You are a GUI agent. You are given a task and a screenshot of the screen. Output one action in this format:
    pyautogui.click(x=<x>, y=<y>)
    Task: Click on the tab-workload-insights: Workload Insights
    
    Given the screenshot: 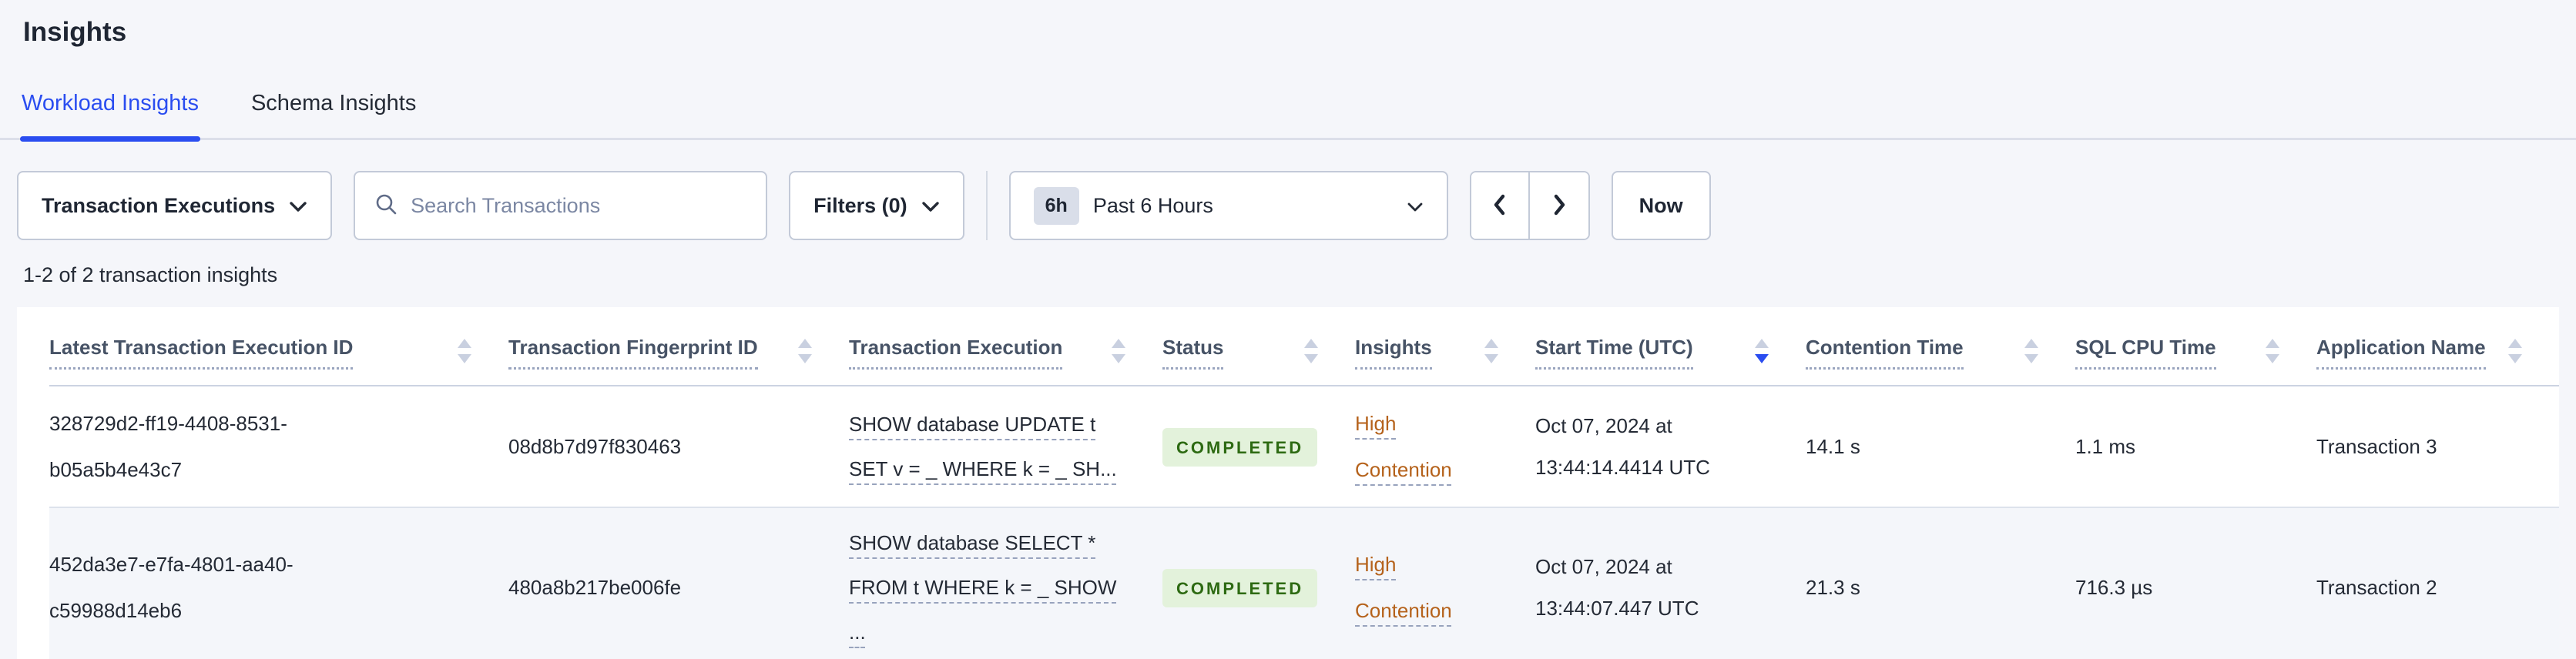 What is the action you would take?
    pyautogui.click(x=110, y=110)
    